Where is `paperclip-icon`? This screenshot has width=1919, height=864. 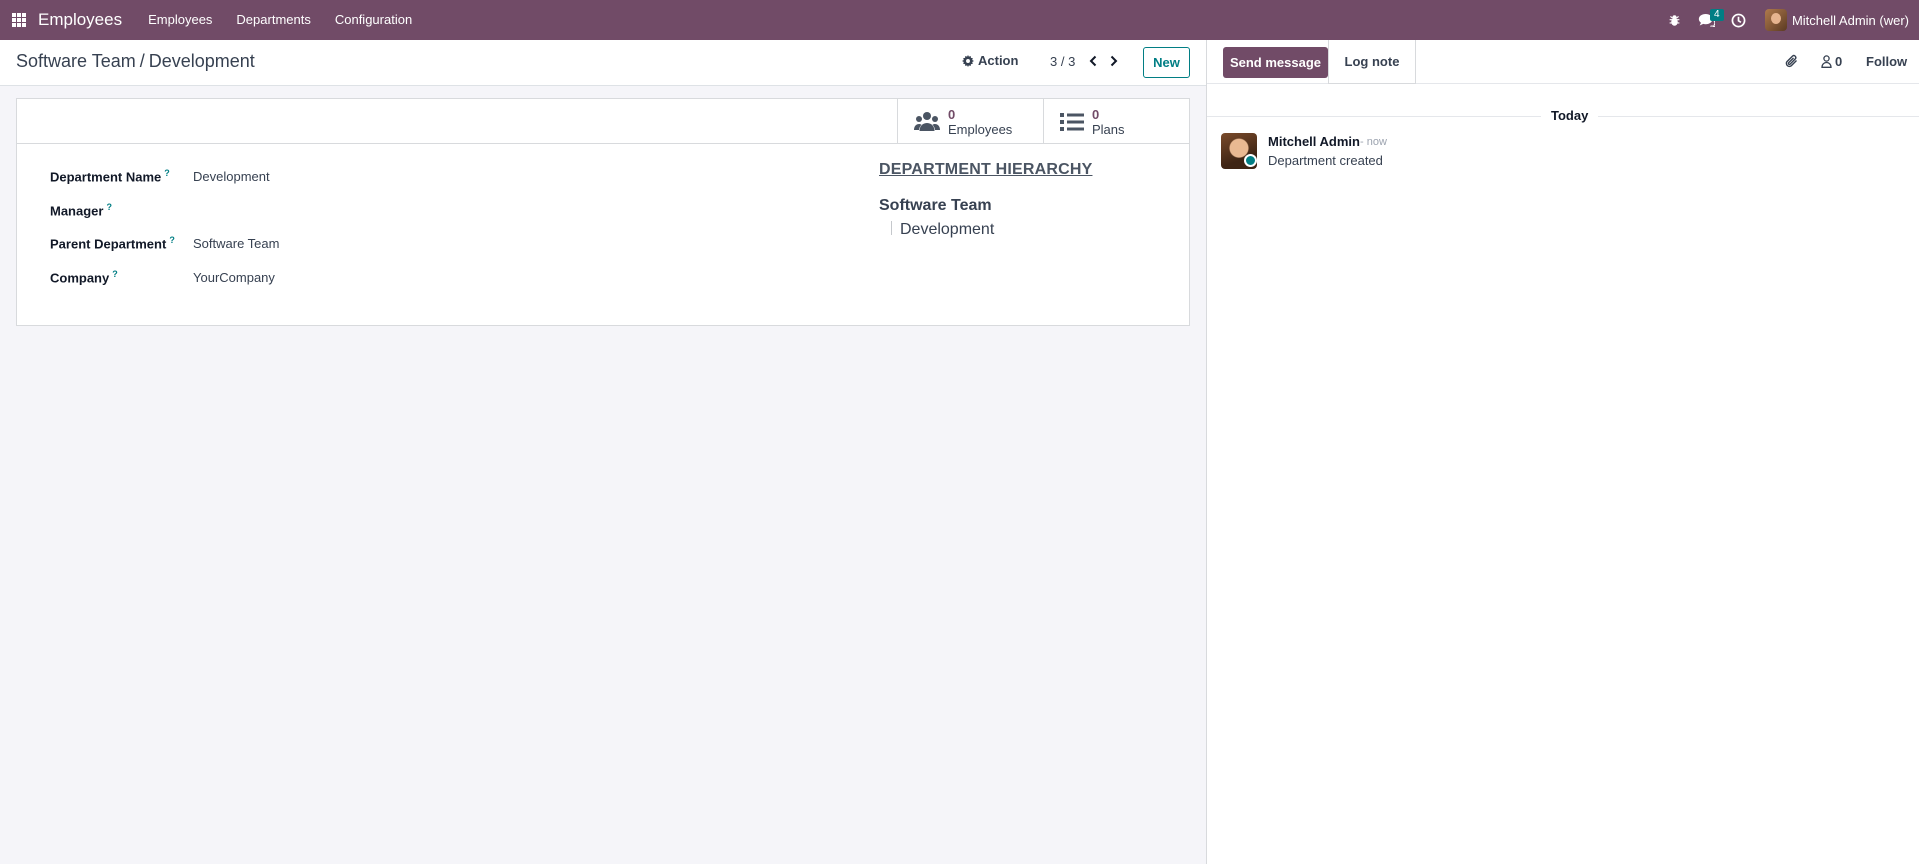
paperclip-icon is located at coordinates (1792, 62).